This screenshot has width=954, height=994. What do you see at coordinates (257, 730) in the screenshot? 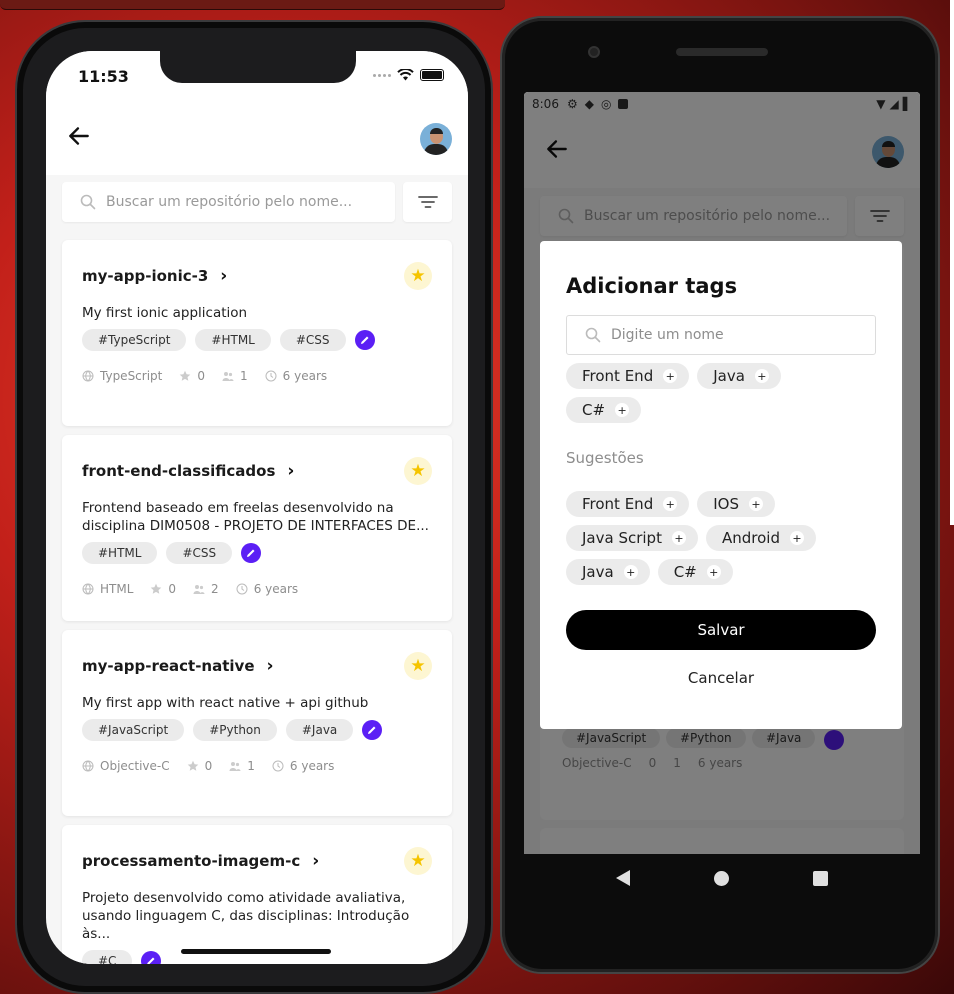
I see `tag-list: #JavaScript #Python #Java` at bounding box center [257, 730].